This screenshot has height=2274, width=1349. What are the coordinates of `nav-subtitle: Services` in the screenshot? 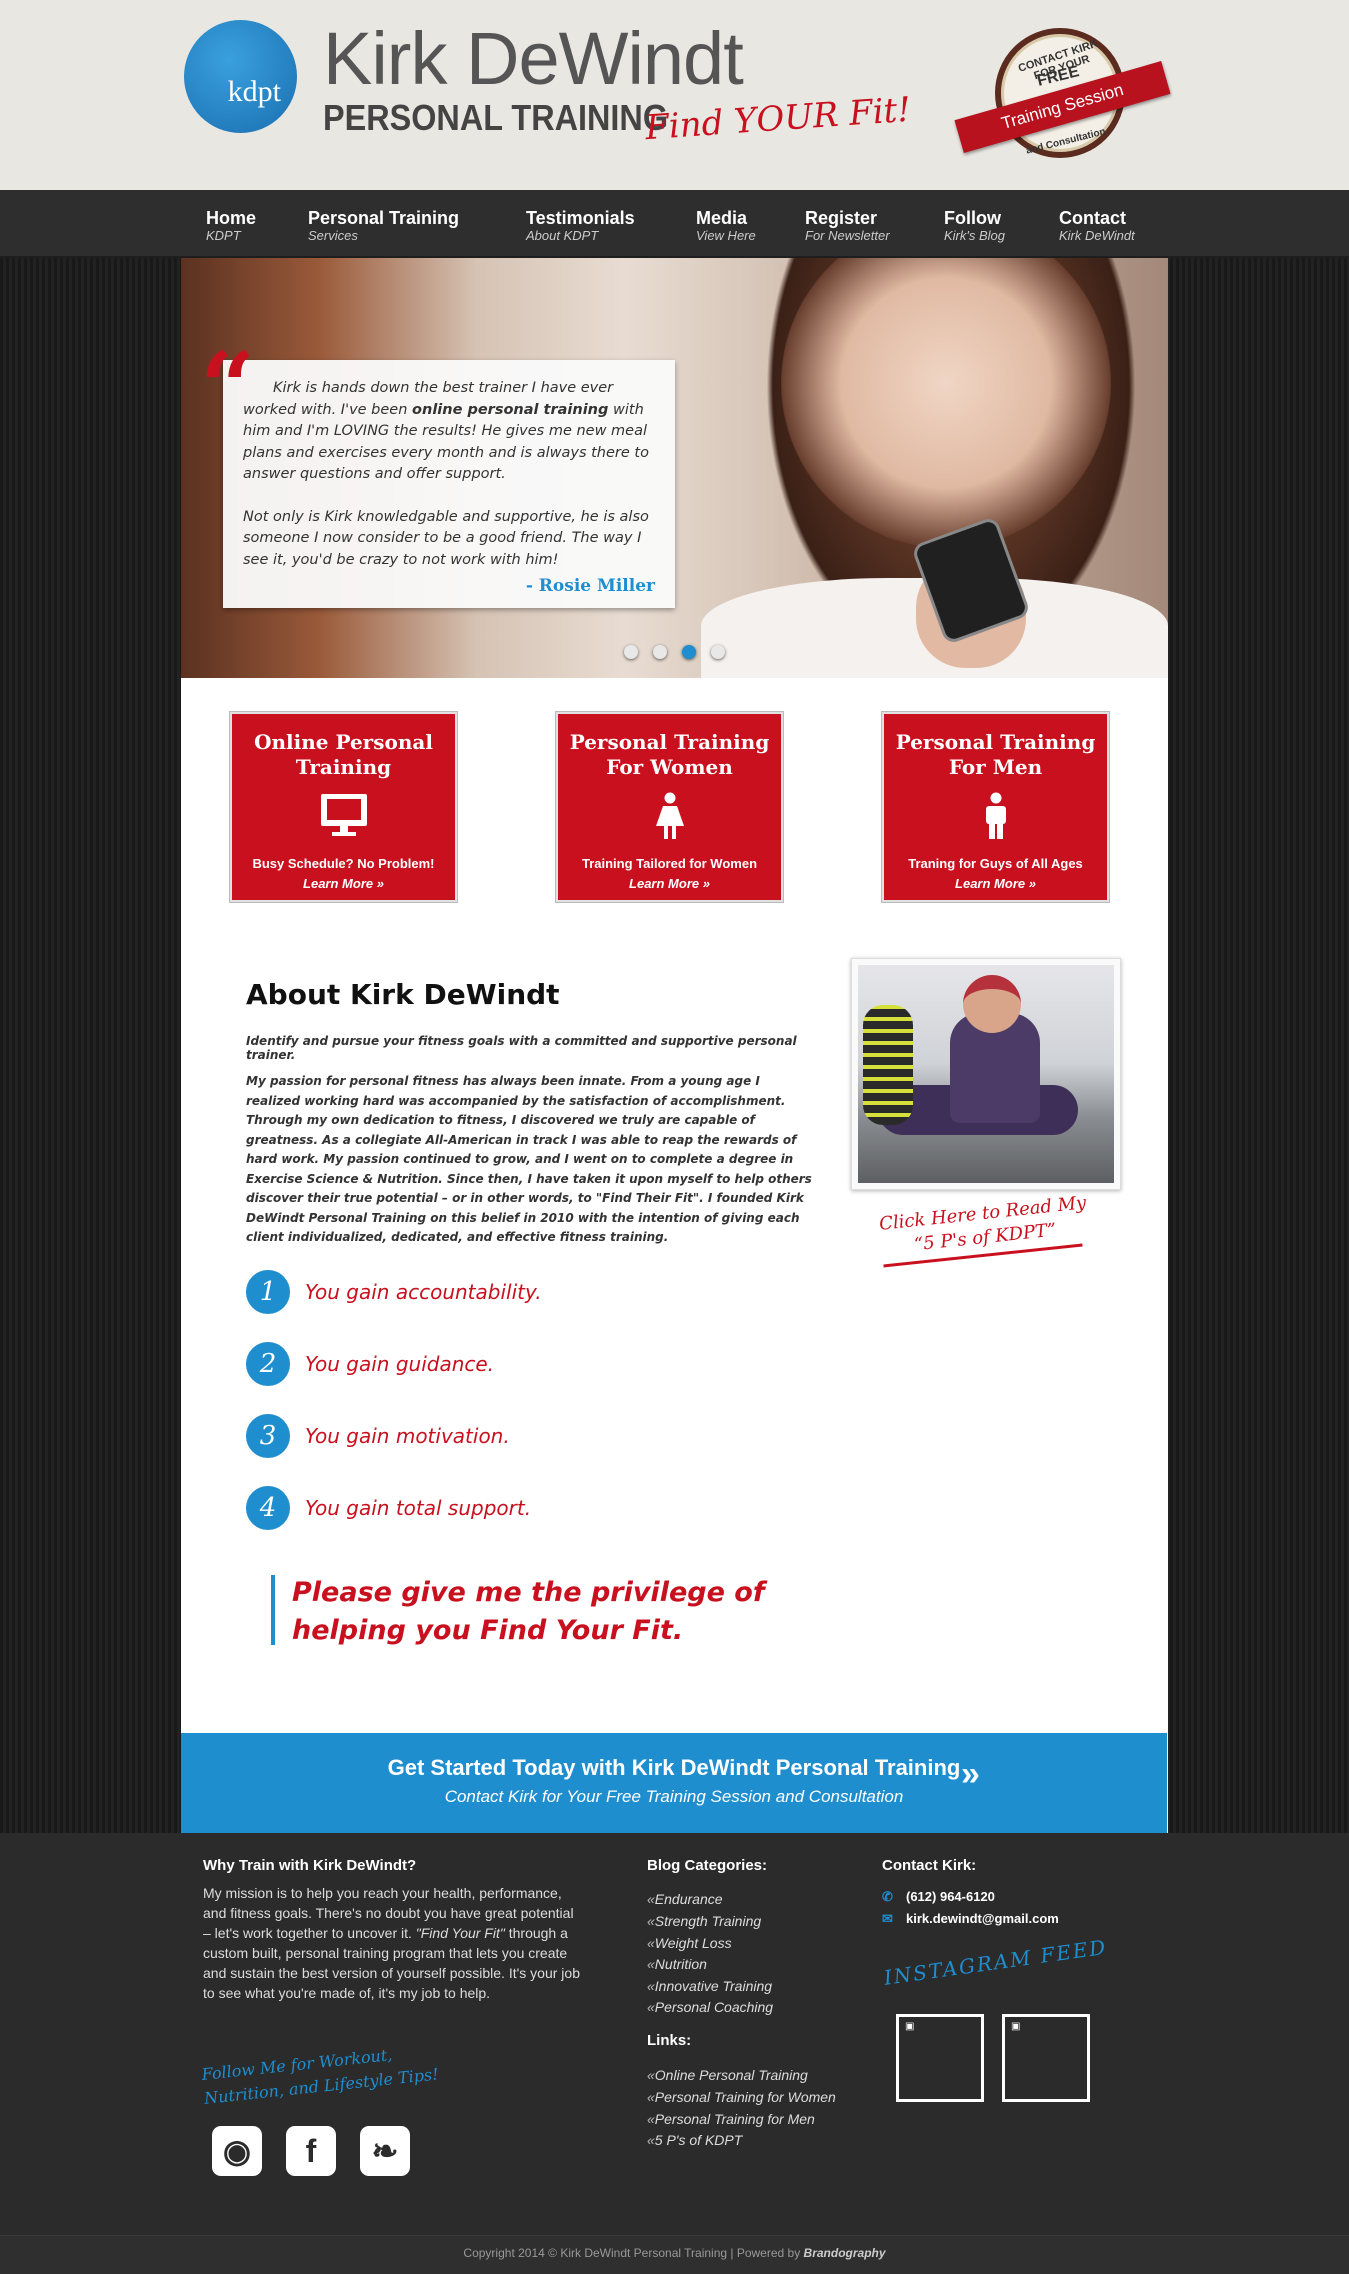 It's located at (333, 235).